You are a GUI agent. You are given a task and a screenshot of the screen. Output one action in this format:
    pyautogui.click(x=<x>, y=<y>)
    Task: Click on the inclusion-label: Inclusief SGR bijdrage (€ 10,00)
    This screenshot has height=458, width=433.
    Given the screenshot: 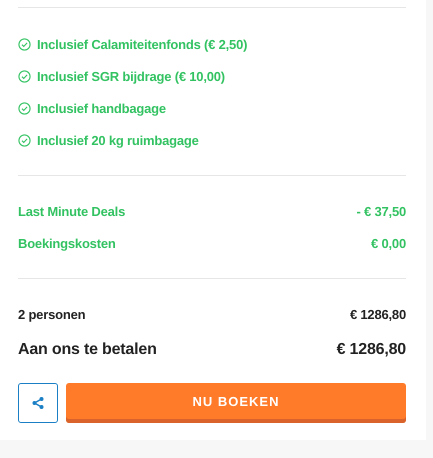 What is the action you would take?
    pyautogui.click(x=131, y=76)
    